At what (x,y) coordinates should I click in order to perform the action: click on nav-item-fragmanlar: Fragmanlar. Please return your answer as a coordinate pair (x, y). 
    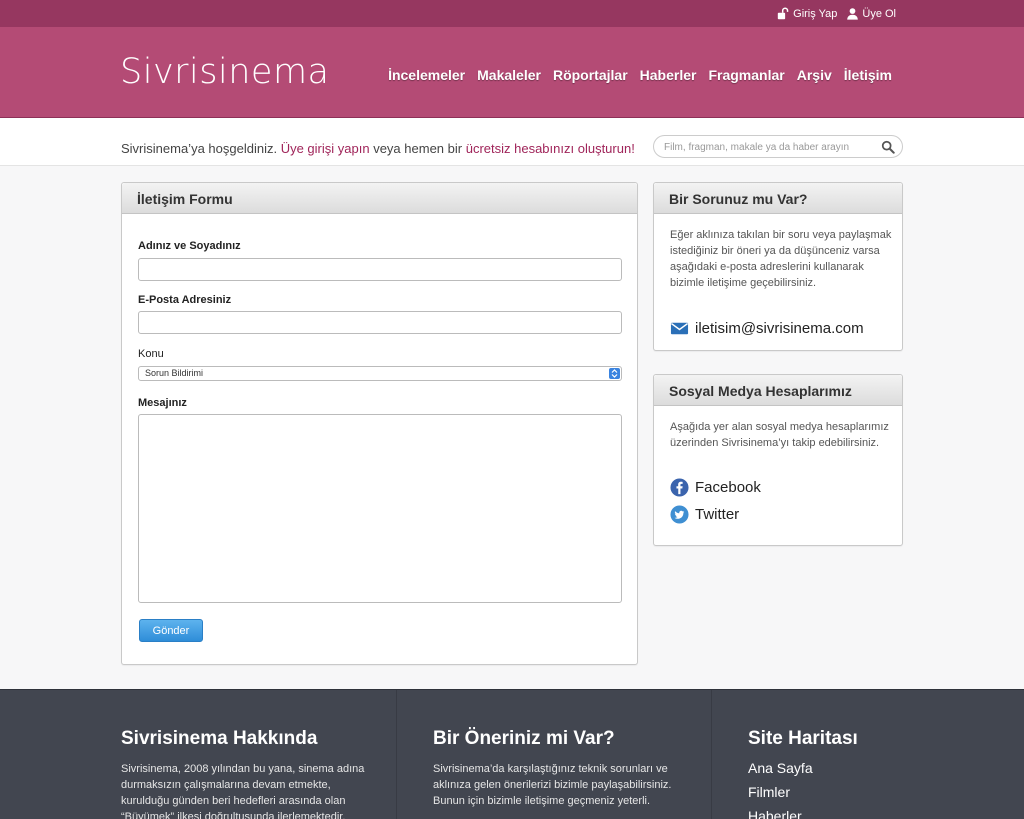
    Looking at the image, I should click on (746, 75).